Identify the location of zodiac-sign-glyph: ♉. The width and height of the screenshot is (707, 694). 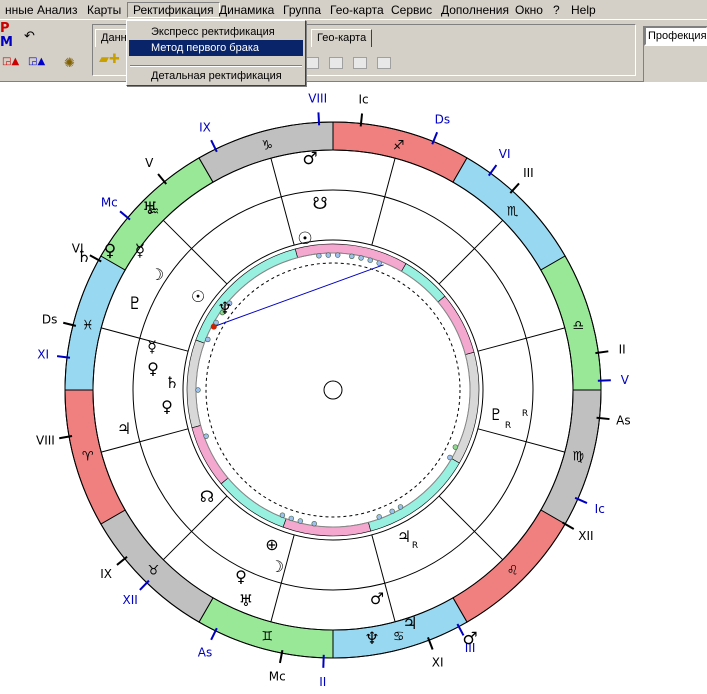
(154, 571).